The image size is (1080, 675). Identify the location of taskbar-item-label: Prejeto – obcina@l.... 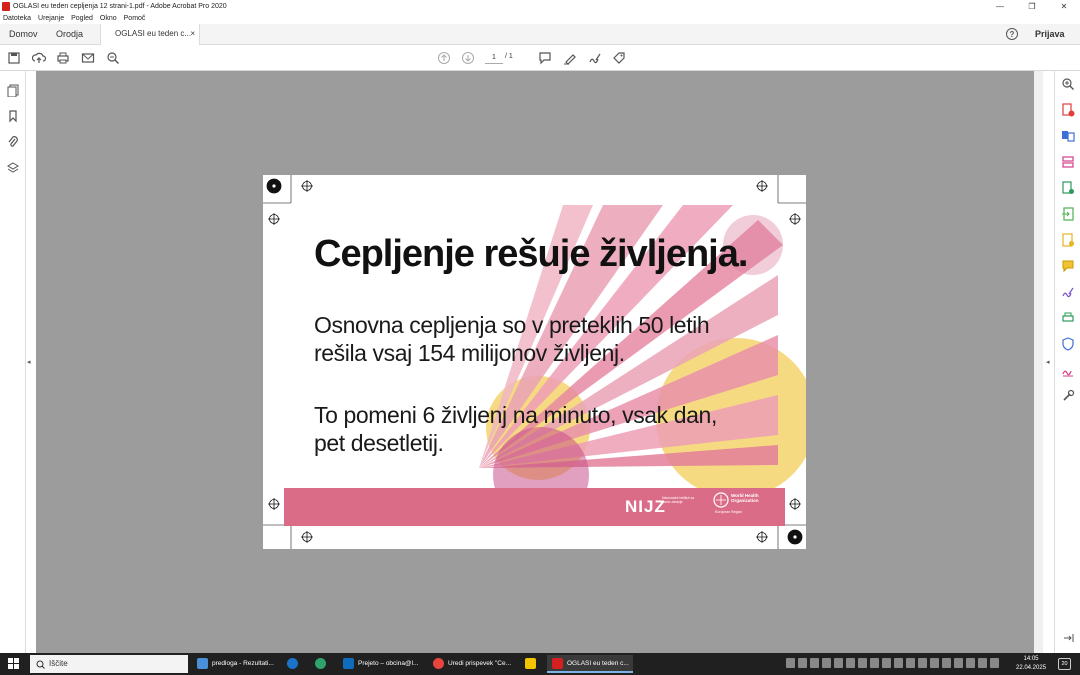
(388, 663).